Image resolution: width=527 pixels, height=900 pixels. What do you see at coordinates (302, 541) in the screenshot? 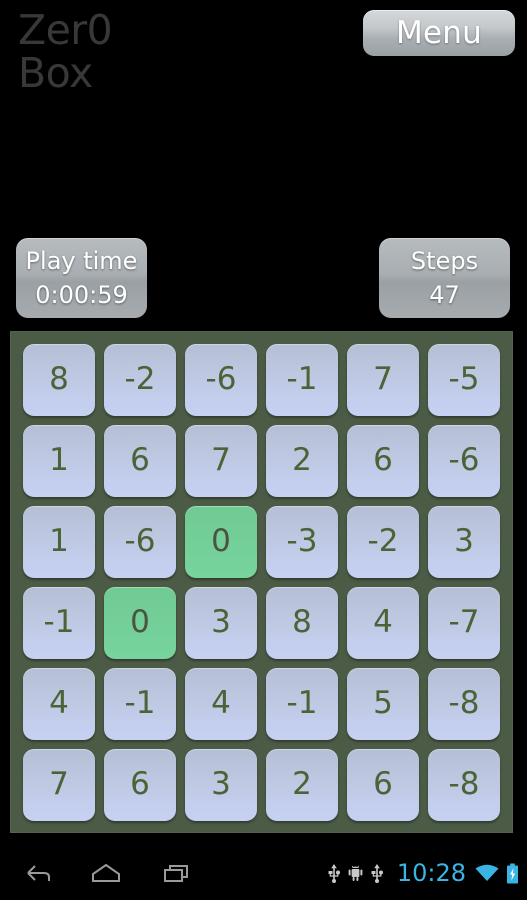
I see `tile-r3-c4: -3` at bounding box center [302, 541].